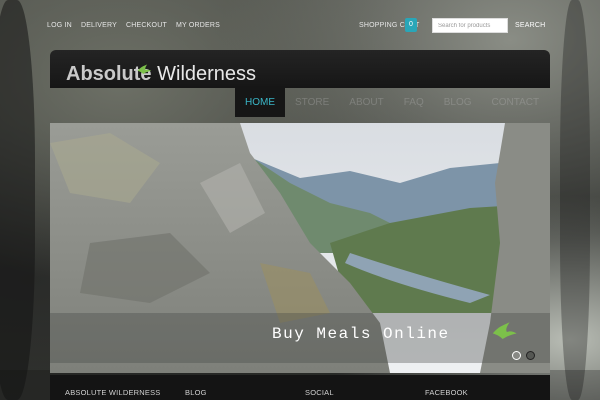 The image size is (600, 400). What do you see at coordinates (300, 69) in the screenshot?
I see `site-header: Absolute Wilderness` at bounding box center [300, 69].